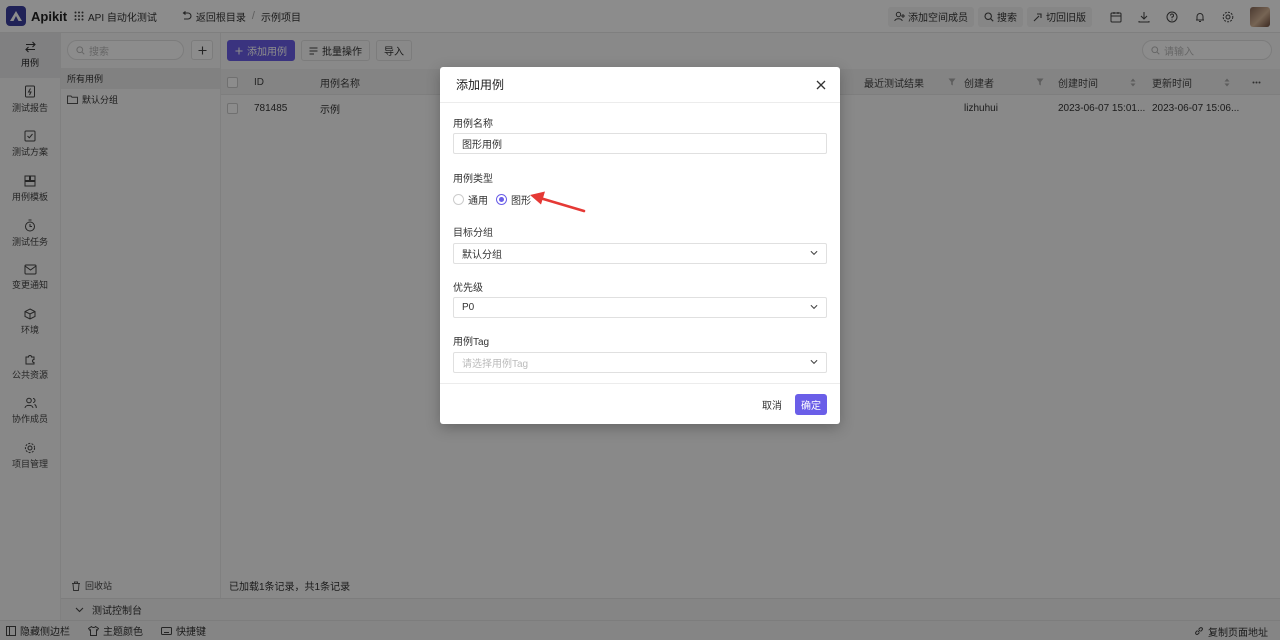  Describe the element at coordinates (501, 199) in the screenshot. I see `radio-graphic` at that location.